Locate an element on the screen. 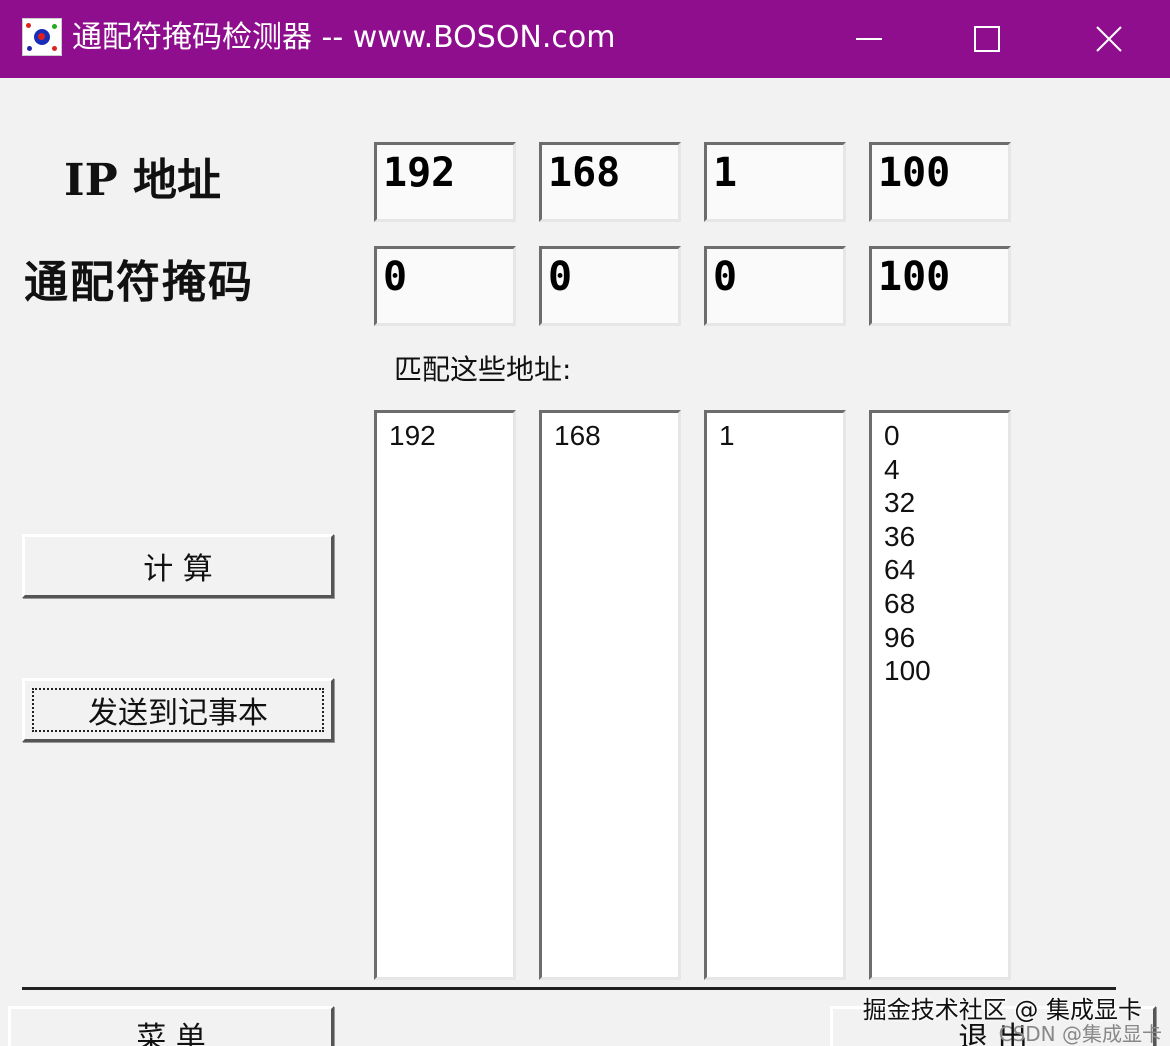 This screenshot has height=1046, width=1170. result-octet-4-list: 0 4 32 36 64 68 96 100 is located at coordinates (940, 695).